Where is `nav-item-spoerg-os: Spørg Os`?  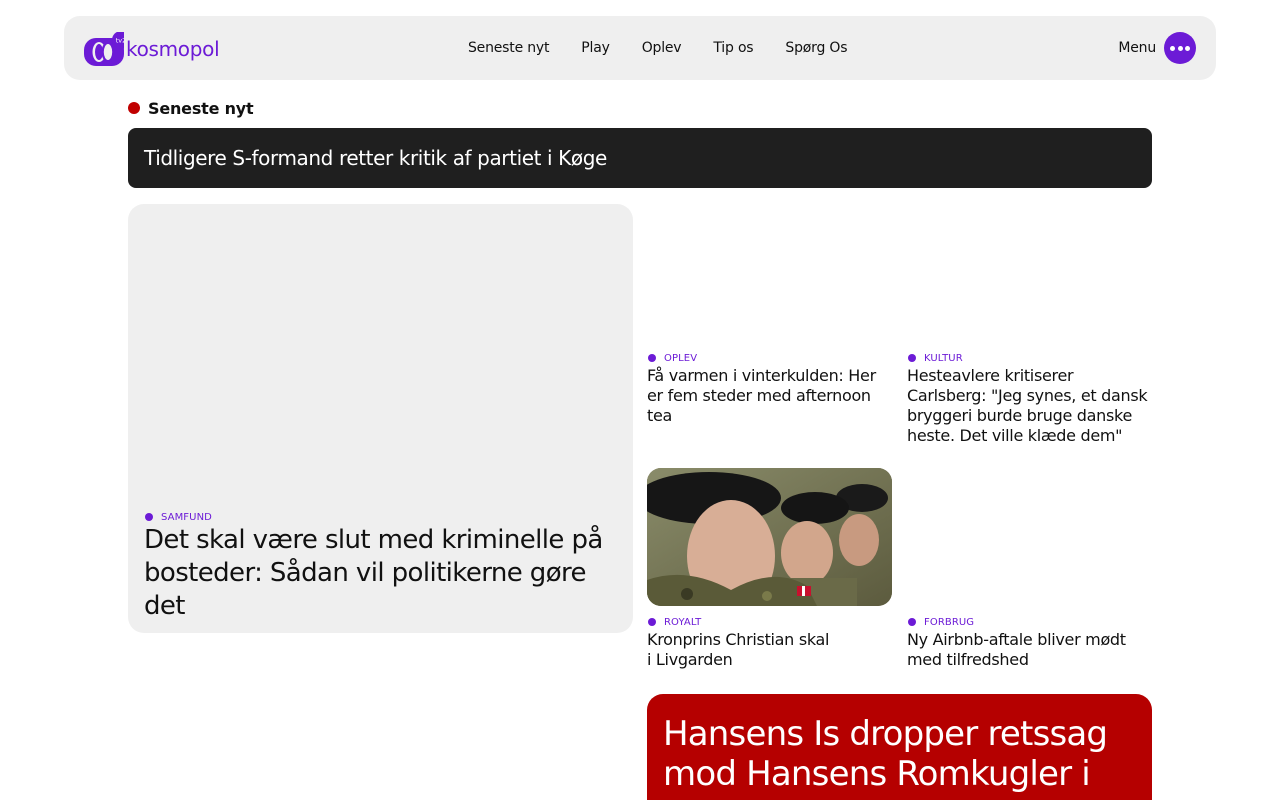 nav-item-spoerg-os: Spørg Os is located at coordinates (816, 48).